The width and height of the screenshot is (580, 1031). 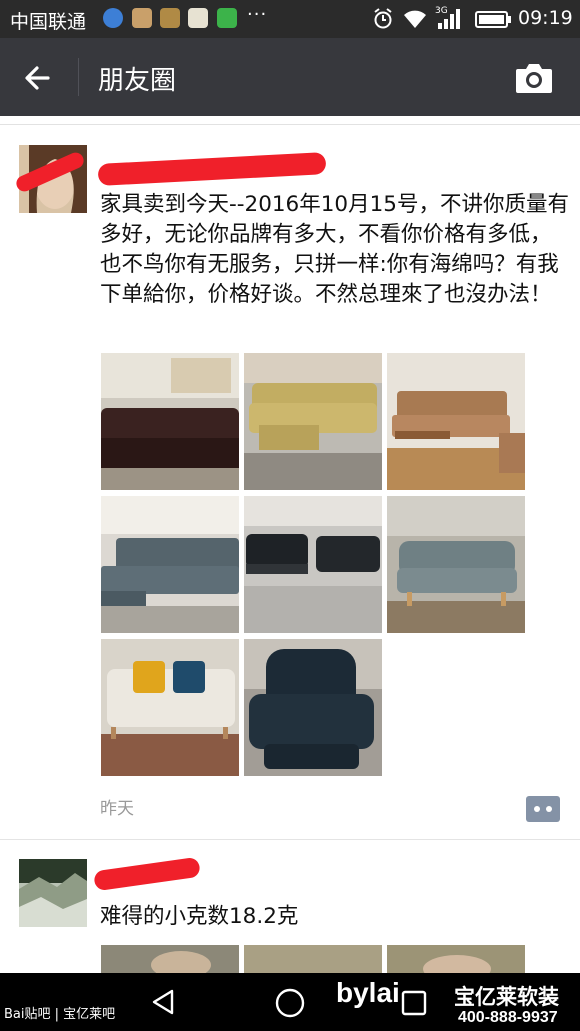 I want to click on battery-icon, so click(x=493, y=19).